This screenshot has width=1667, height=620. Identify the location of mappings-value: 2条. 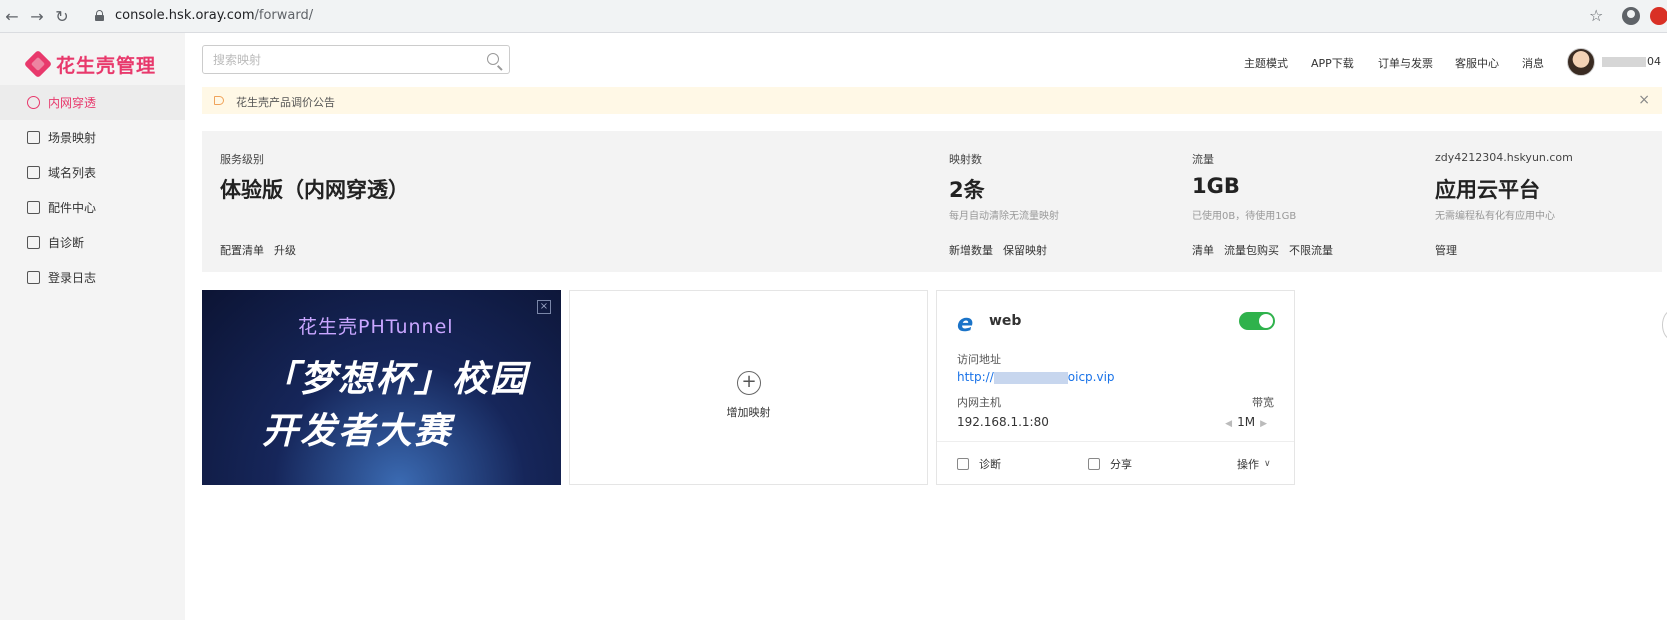
(967, 190).